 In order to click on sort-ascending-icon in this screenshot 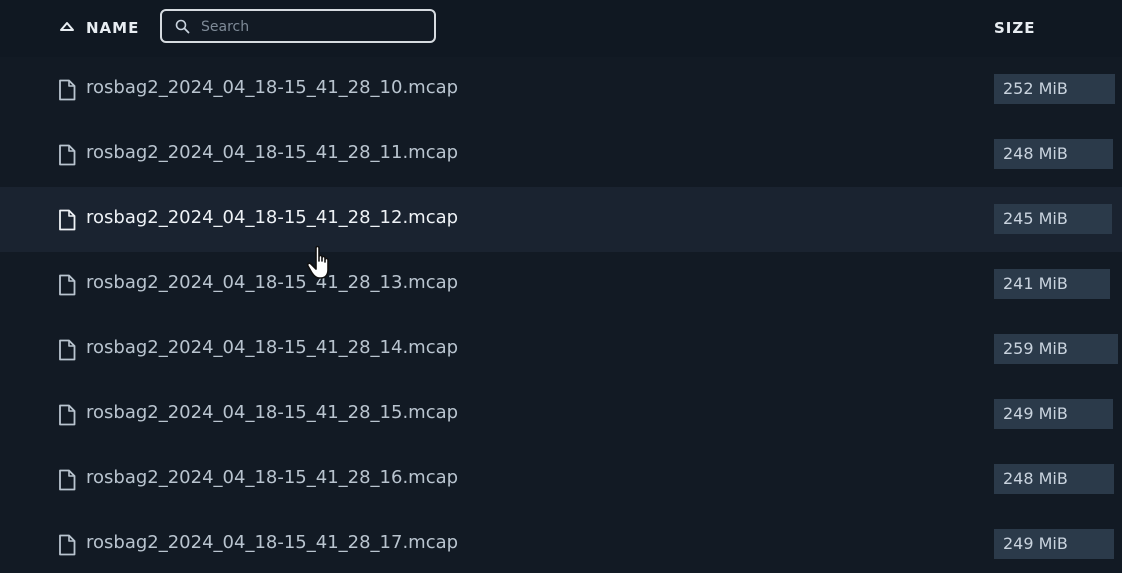, I will do `click(67, 27)`.